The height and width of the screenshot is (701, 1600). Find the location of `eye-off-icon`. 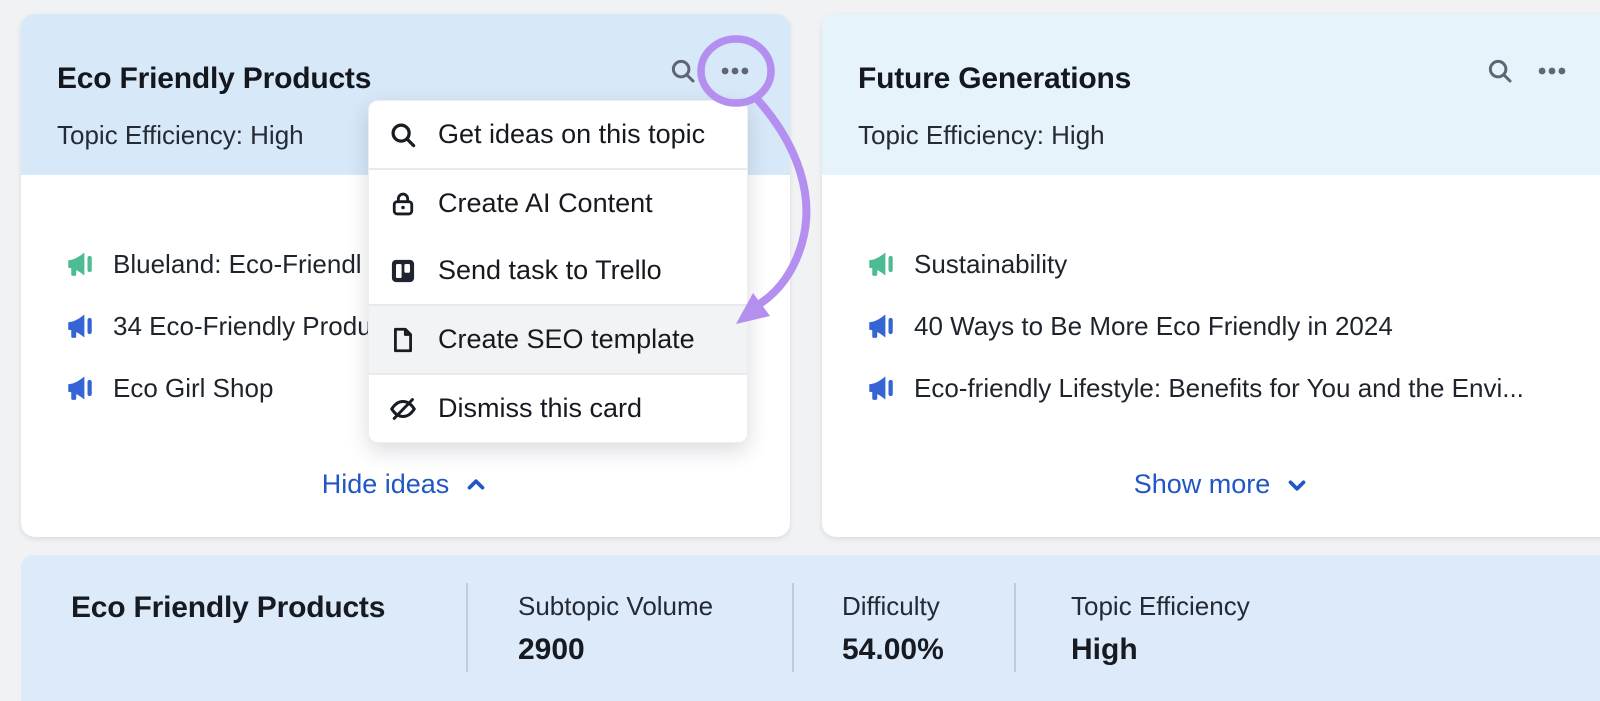

eye-off-icon is located at coordinates (403, 409).